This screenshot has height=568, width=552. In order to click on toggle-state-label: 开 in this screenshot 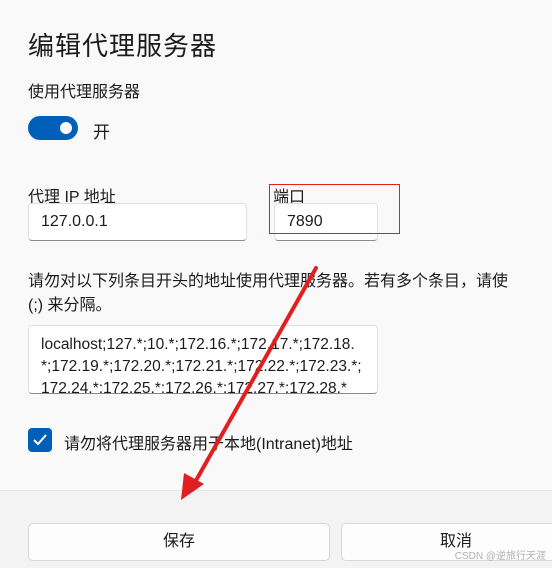, I will do `click(101, 132)`.